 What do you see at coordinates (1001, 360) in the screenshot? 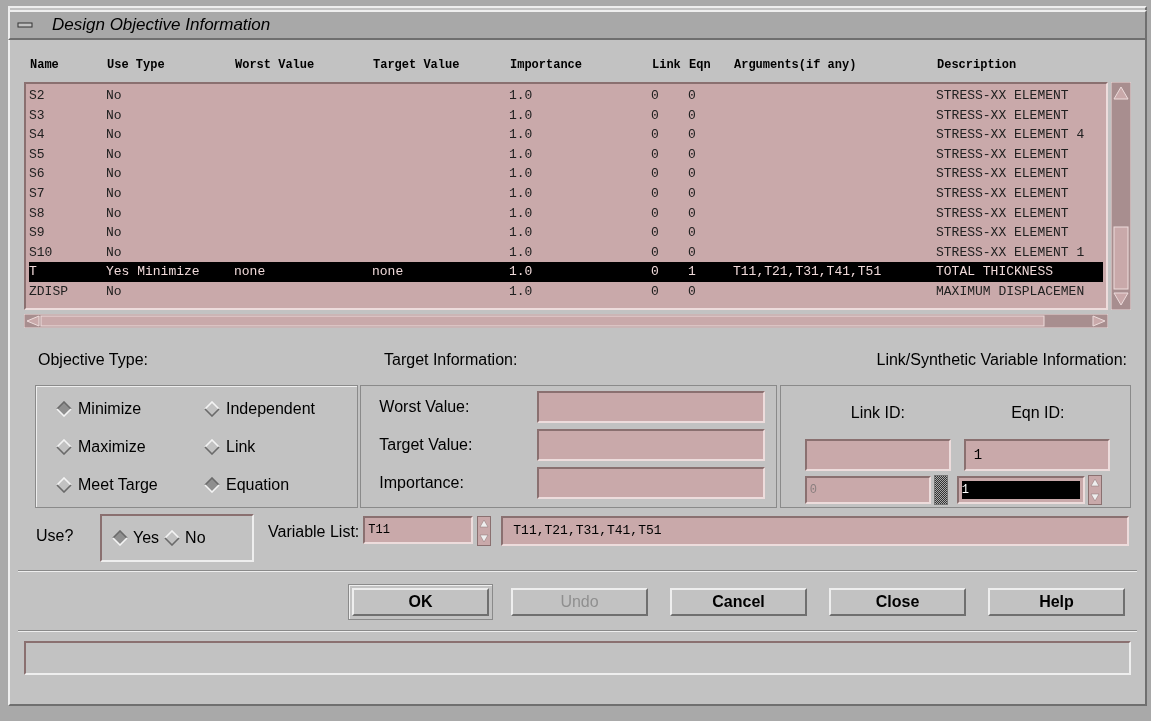
I see `section-label: Link/Synthetic Variable Information:` at bounding box center [1001, 360].